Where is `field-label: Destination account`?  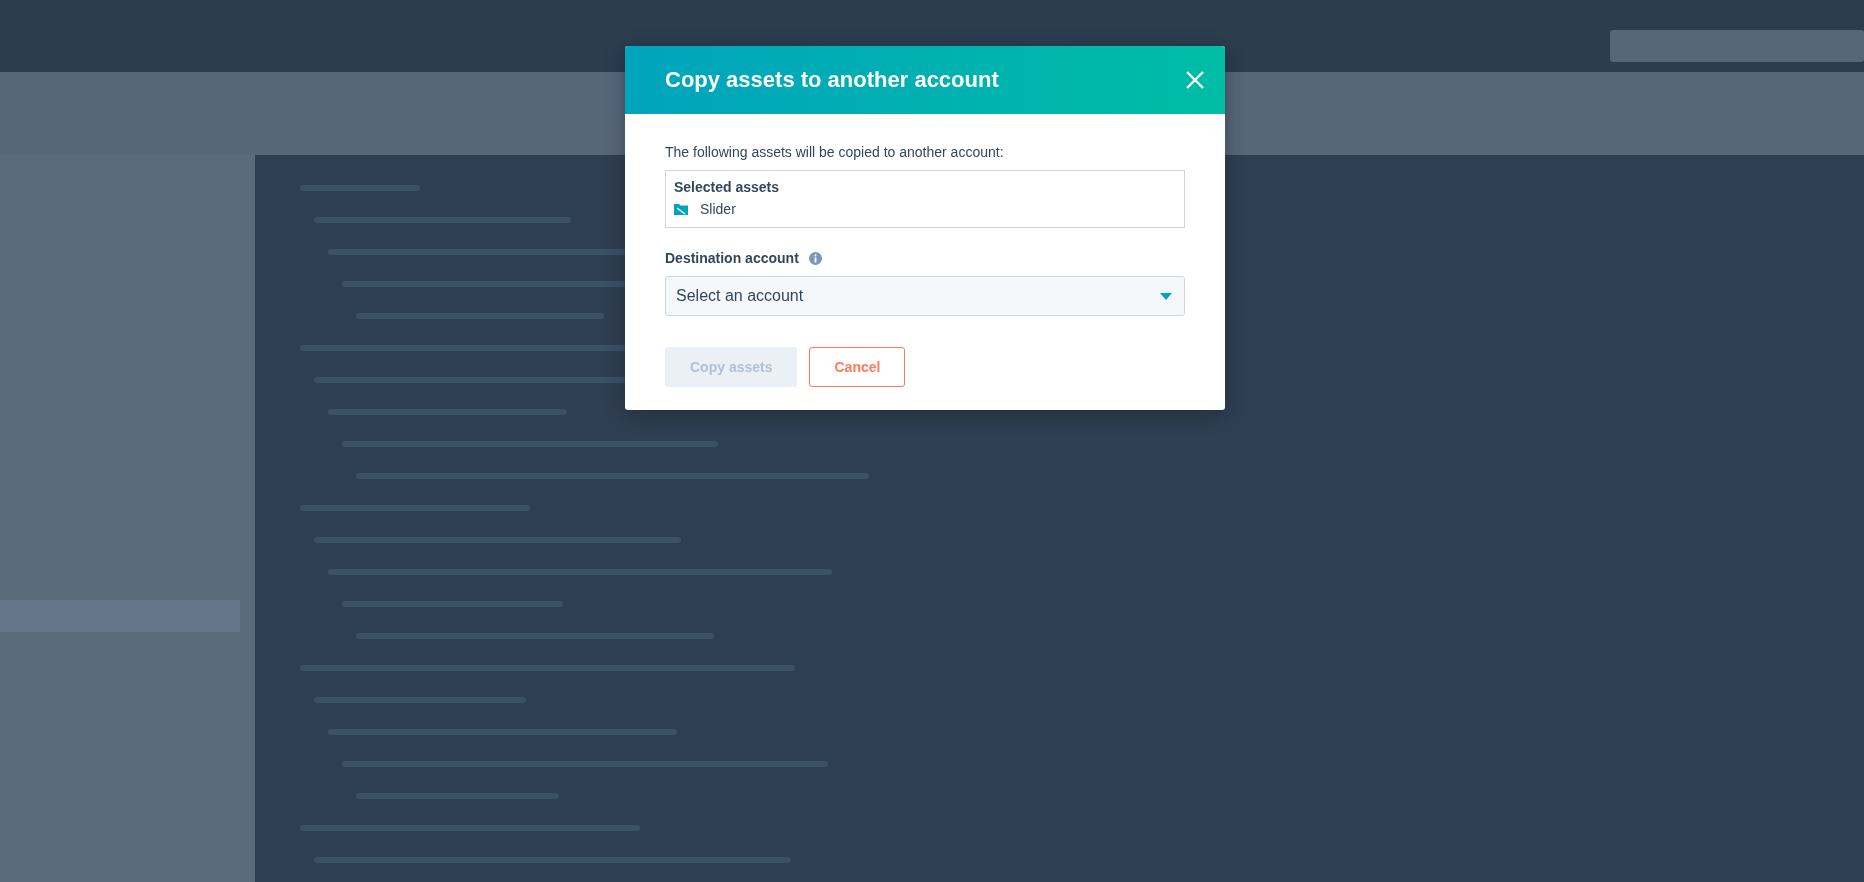 field-label: Destination account is located at coordinates (732, 258).